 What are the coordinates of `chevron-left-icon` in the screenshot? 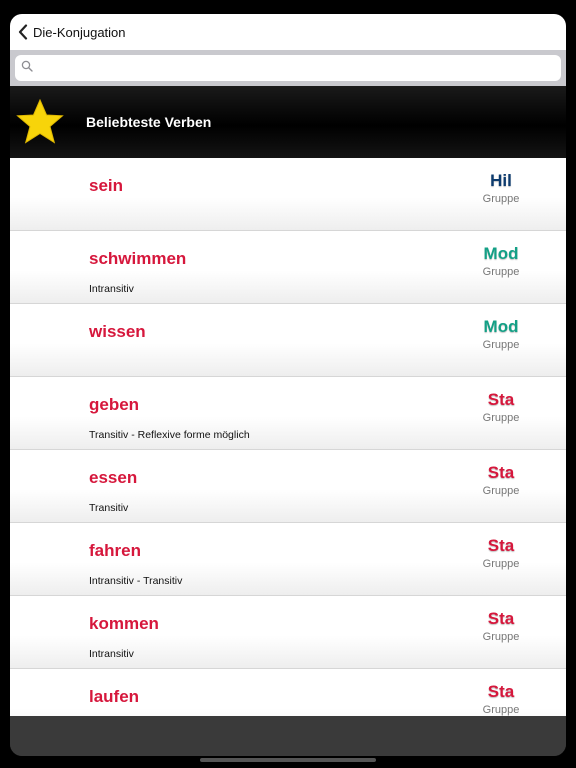 It's located at (23, 32).